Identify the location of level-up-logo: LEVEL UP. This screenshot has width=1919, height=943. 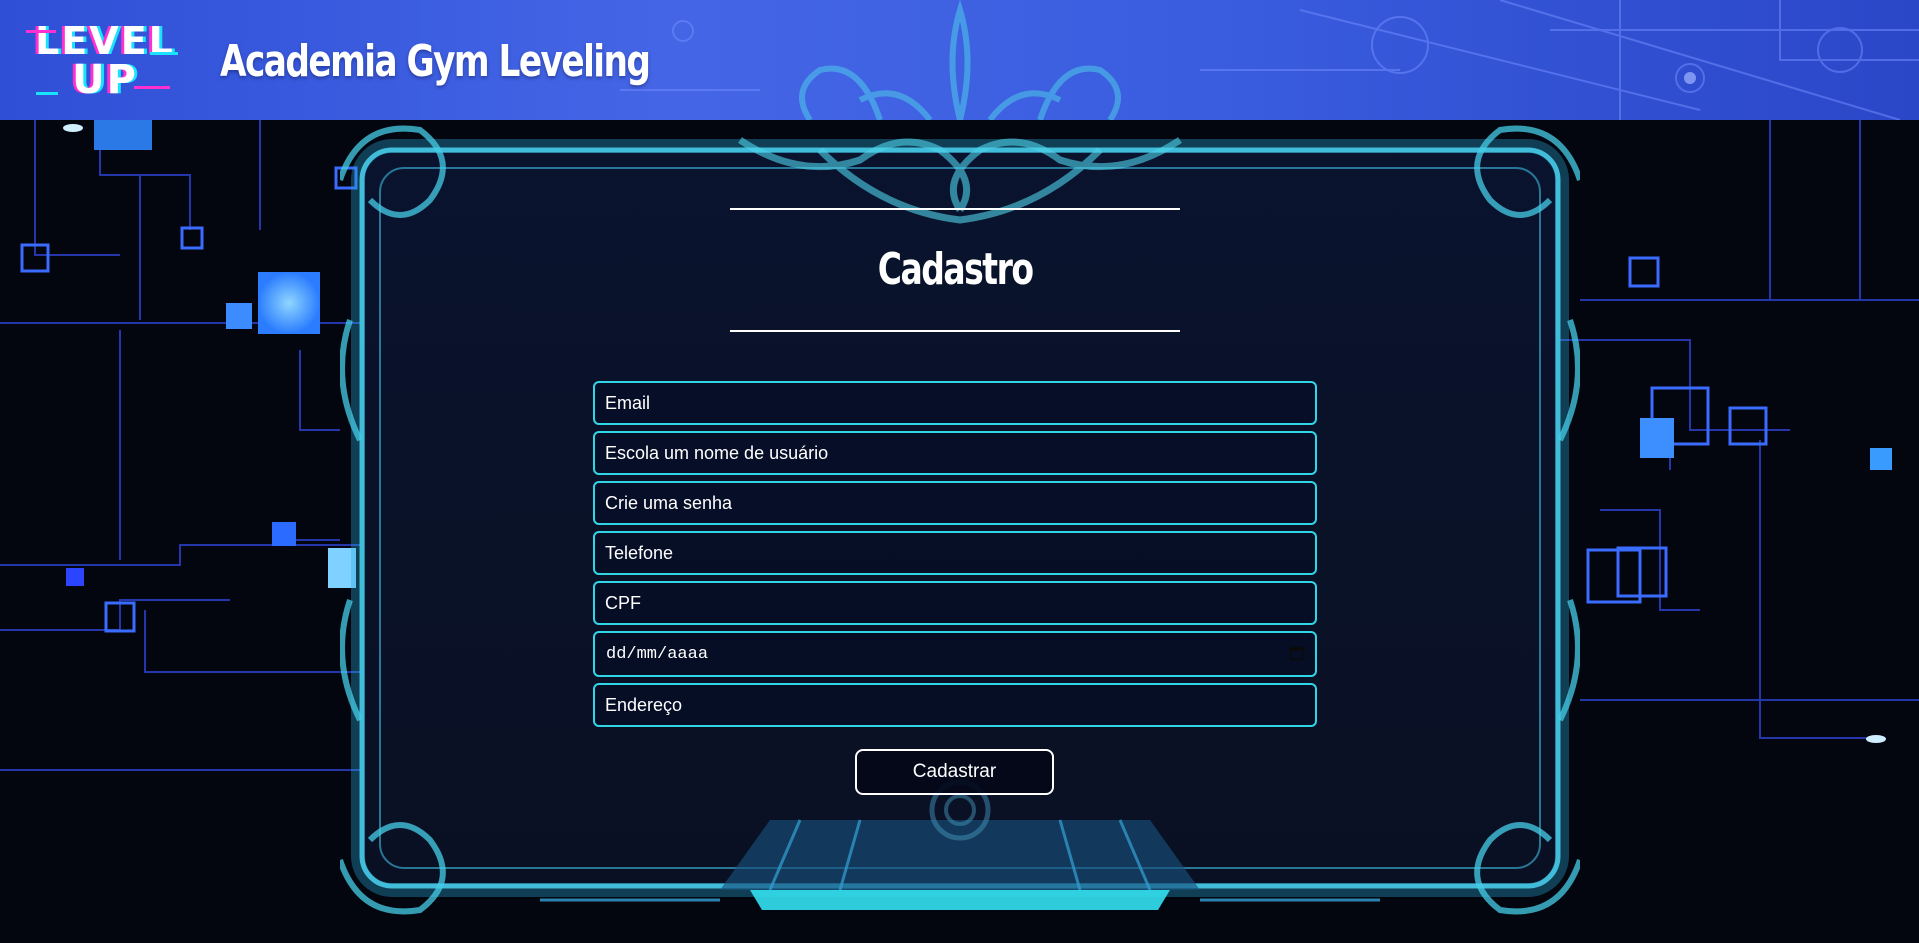
(103, 64).